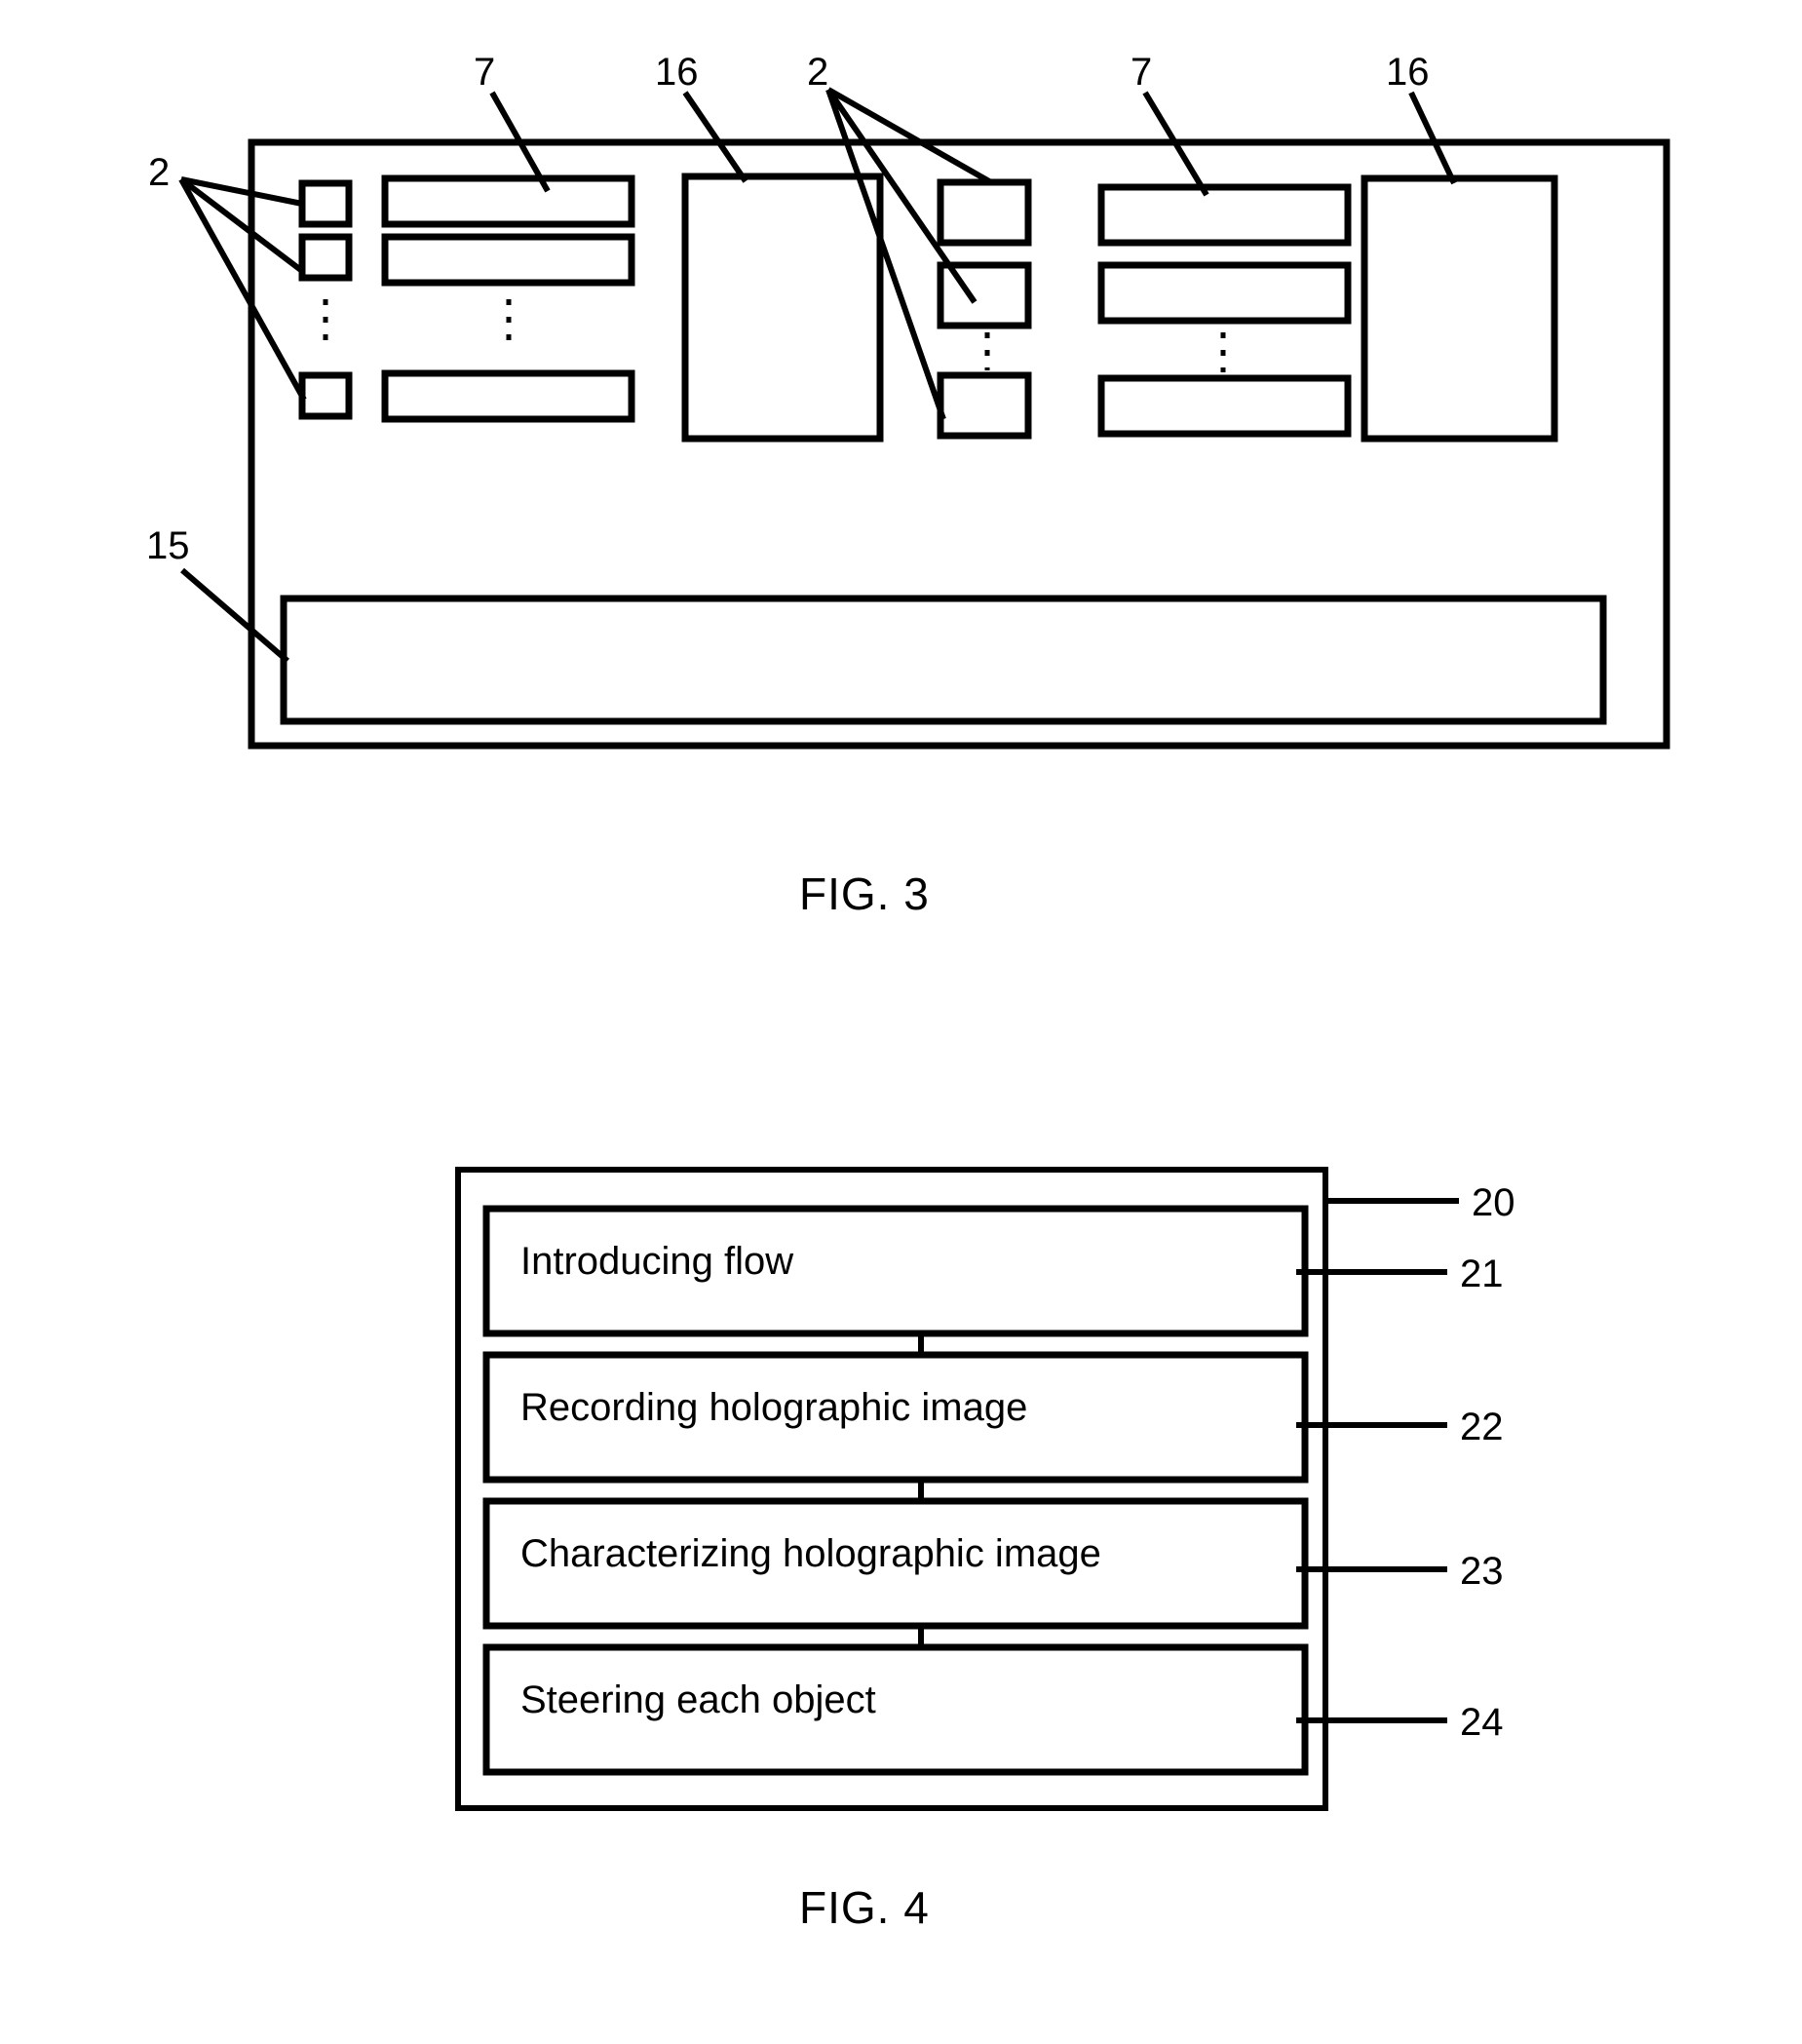 The height and width of the screenshot is (2044, 1802). I want to click on fig4-numeral-20: 20, so click(1494, 1202).